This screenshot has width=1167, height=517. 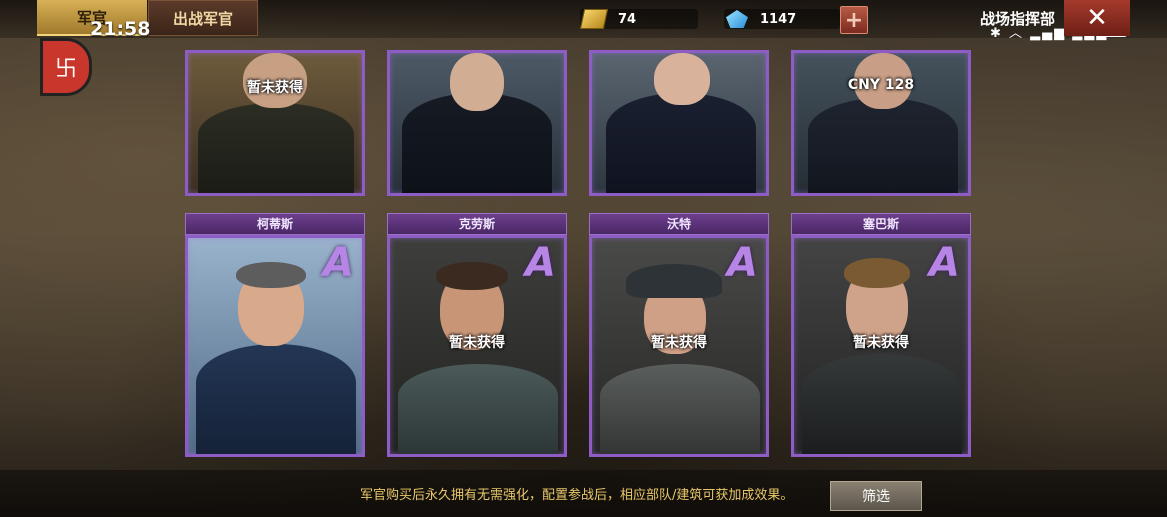 I want to click on gold-resource: 74, so click(x=638, y=19).